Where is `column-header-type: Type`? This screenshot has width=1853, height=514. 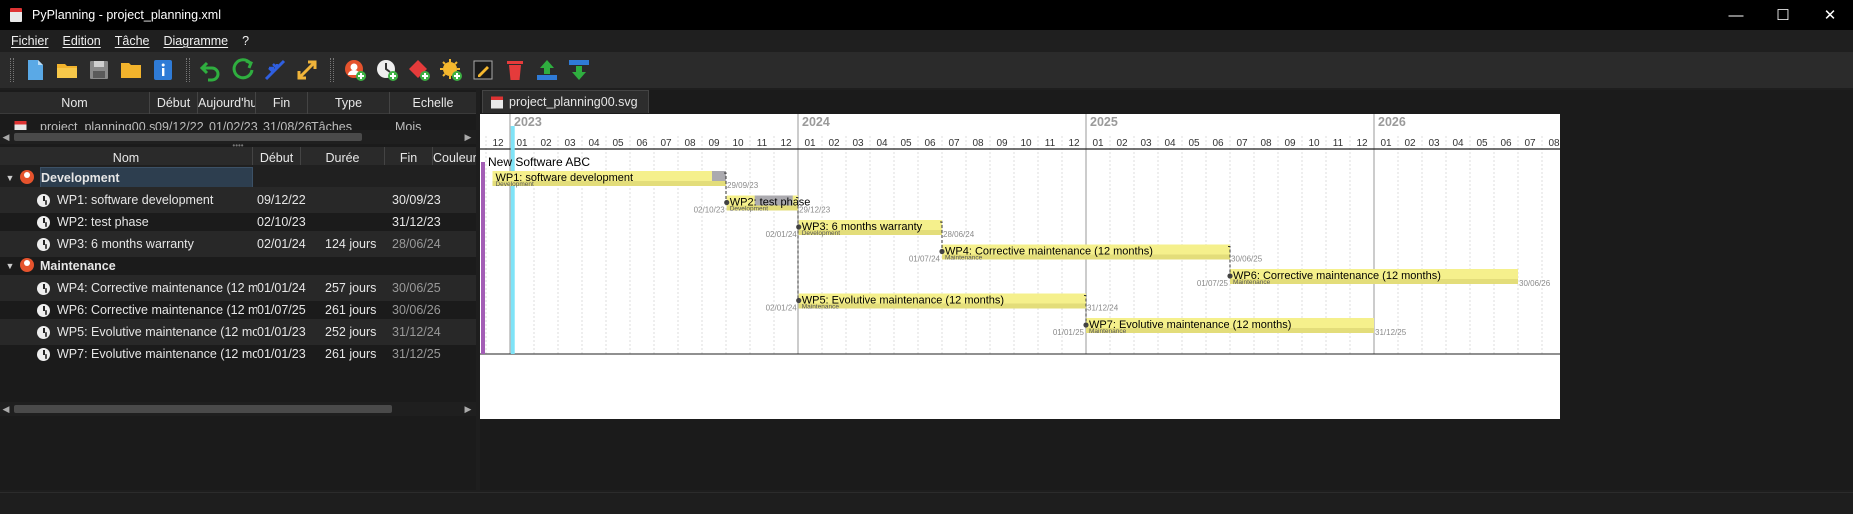 column-header-type: Type is located at coordinates (349, 102).